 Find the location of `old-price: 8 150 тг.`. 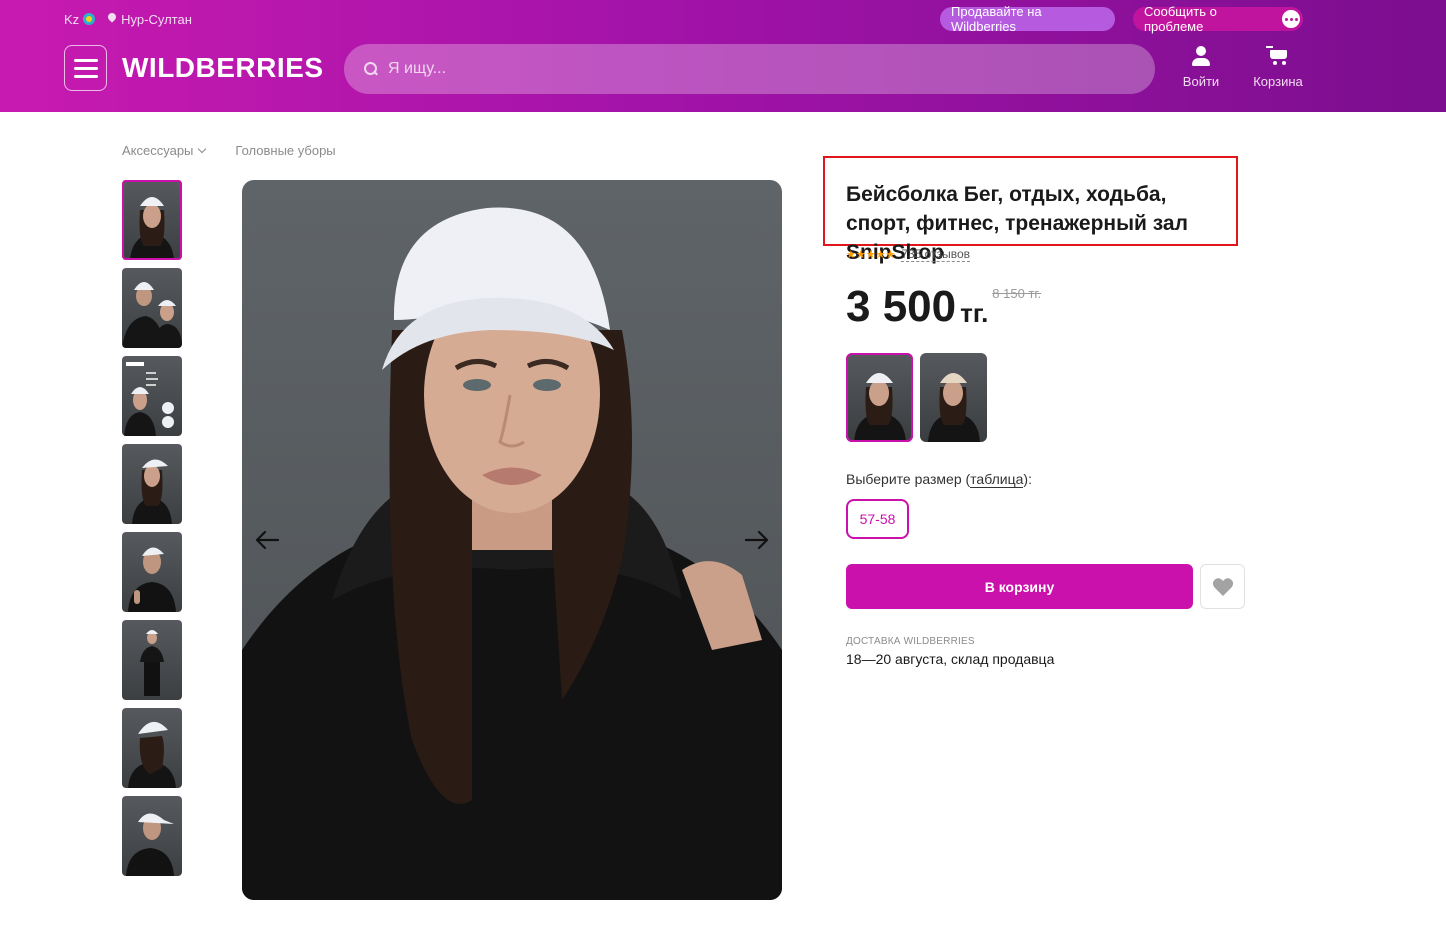

old-price: 8 150 тг. is located at coordinates (1017, 293).